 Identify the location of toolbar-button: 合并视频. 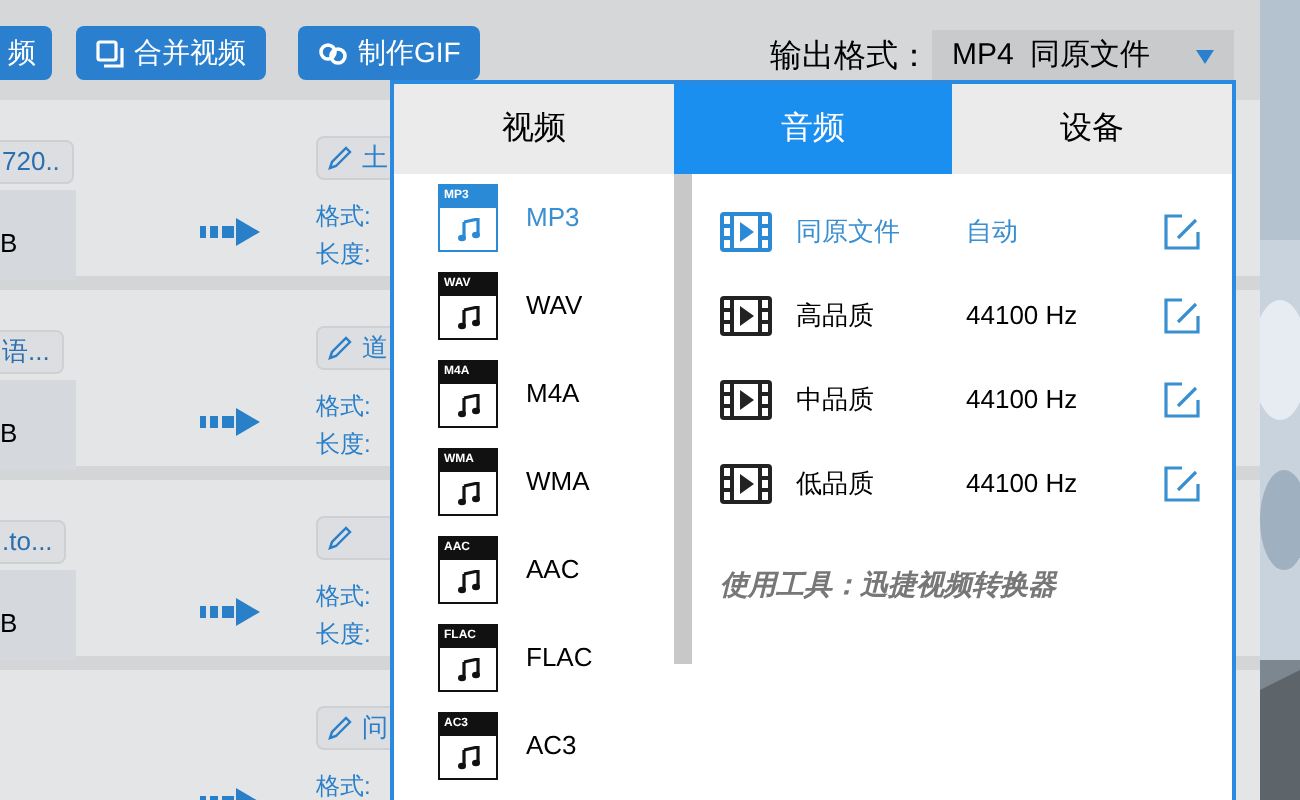
(171, 53).